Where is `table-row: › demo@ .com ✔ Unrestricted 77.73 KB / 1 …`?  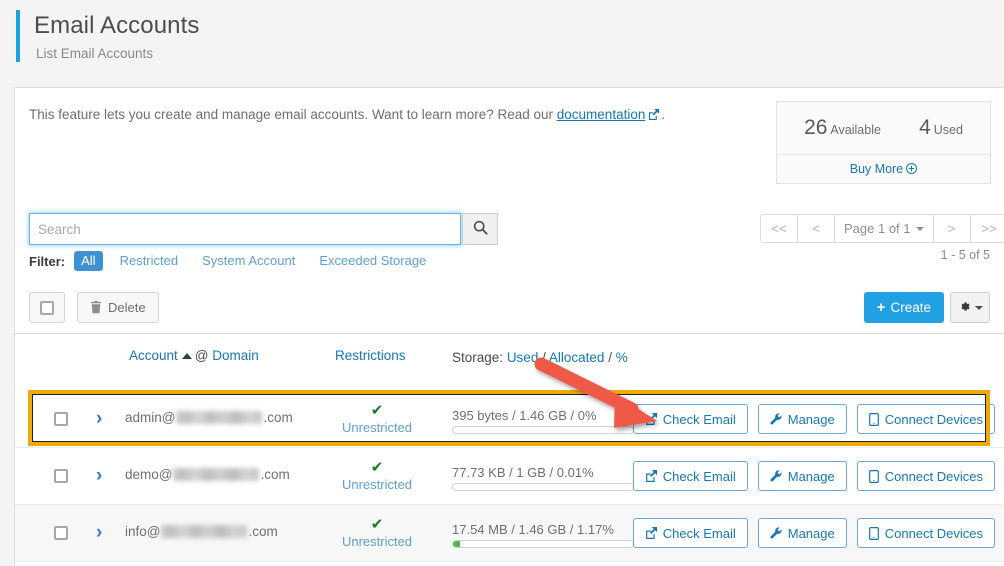
table-row: › demo@ .com ✔ Unrestricted 77.73 KB / 1 … is located at coordinates (509, 476).